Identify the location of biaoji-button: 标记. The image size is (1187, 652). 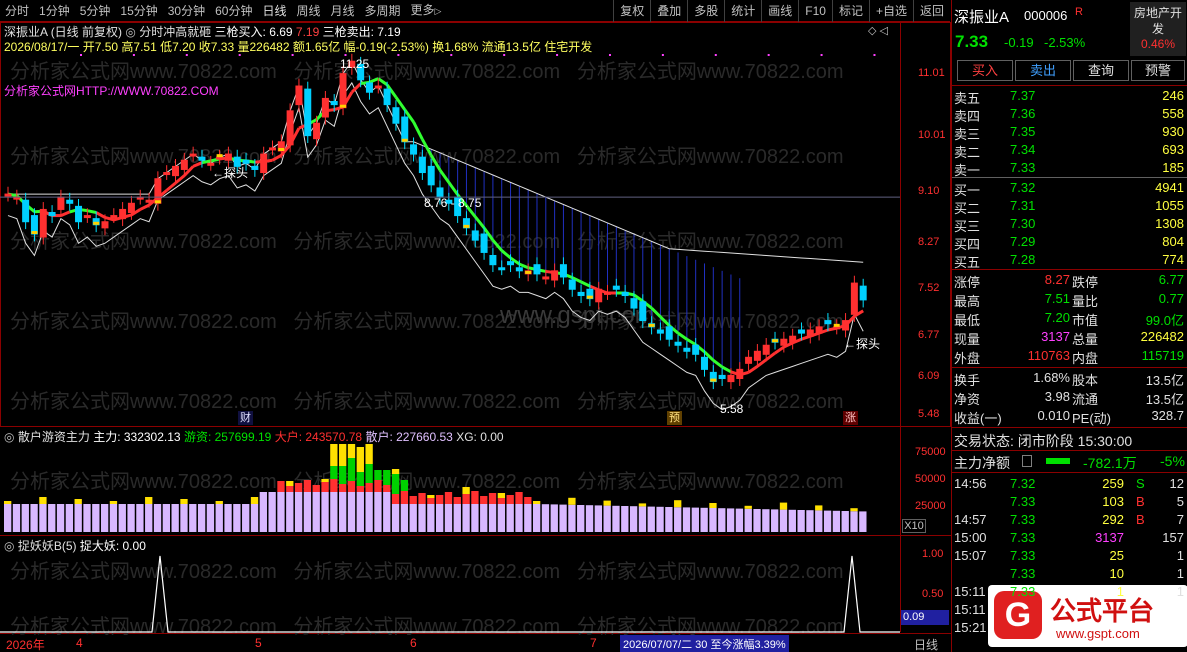
(850, 11).